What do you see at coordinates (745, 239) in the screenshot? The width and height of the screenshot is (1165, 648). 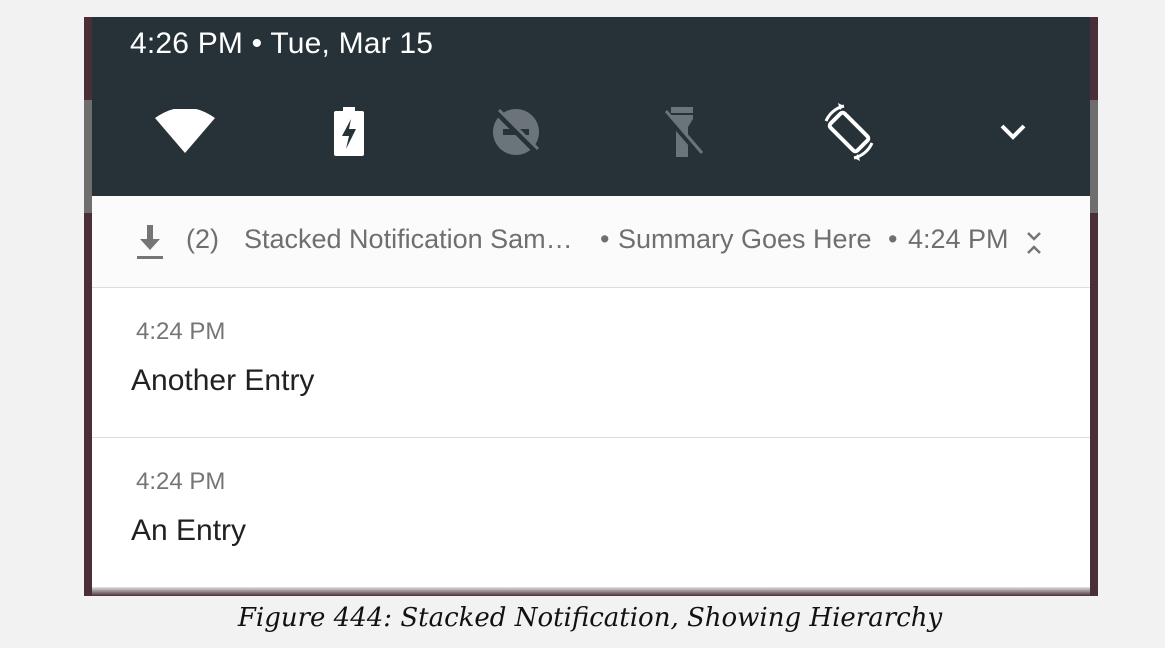 I see `notification-summary: Summary Goes Here` at bounding box center [745, 239].